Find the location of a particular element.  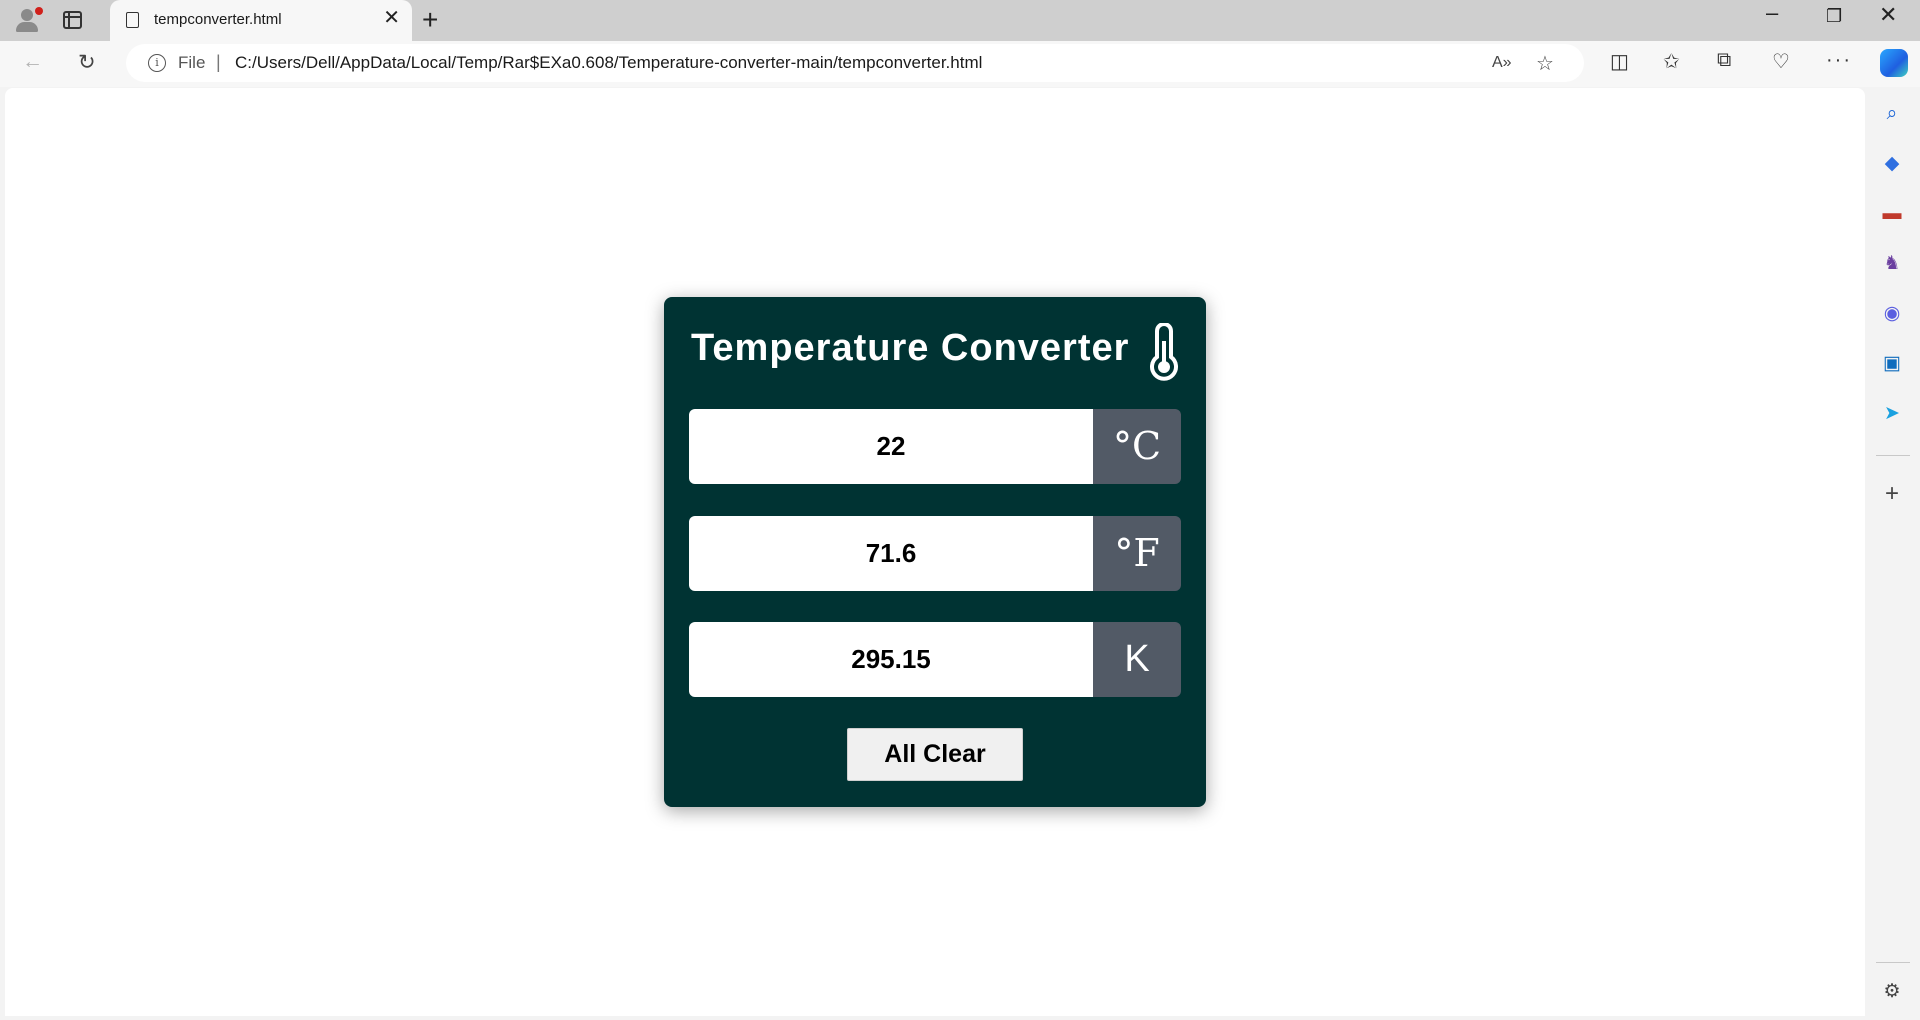

minimize-icon: – is located at coordinates (1772, 13).